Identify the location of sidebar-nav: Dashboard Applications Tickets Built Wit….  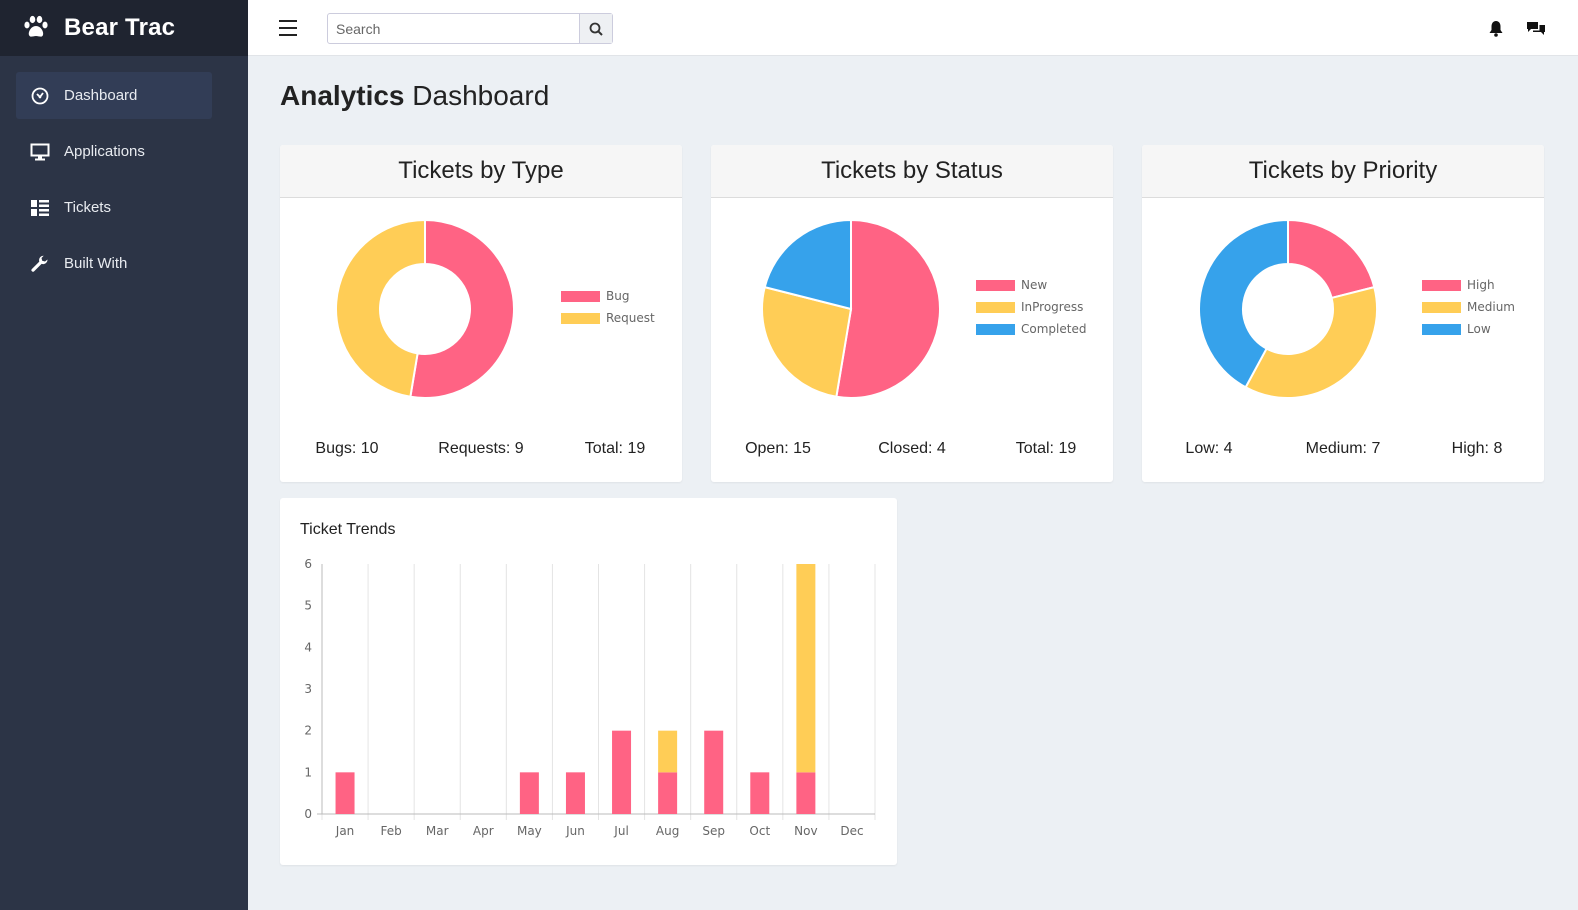
(124, 171).